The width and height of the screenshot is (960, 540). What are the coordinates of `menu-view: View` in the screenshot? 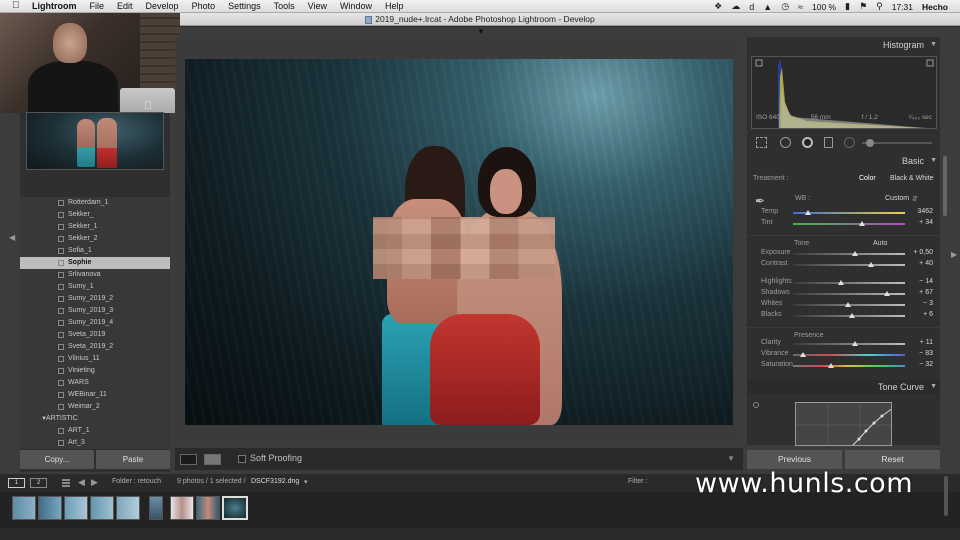 It's located at (317, 6).